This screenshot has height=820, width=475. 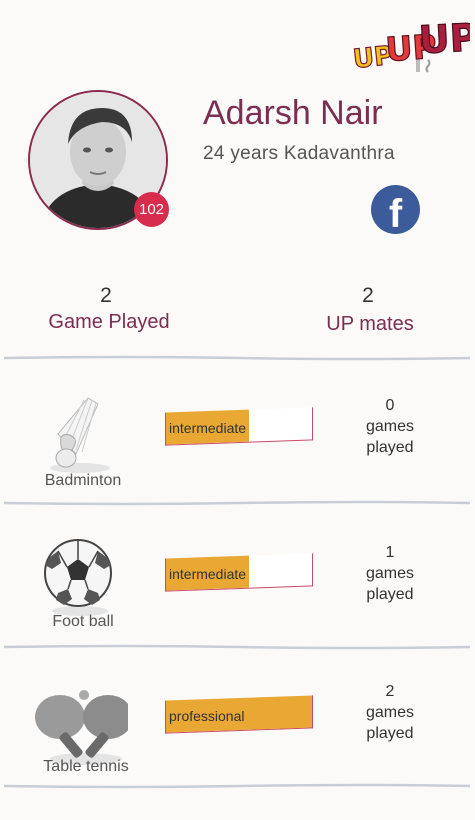 I want to click on sport-name: Foot ball, so click(x=83, y=621).